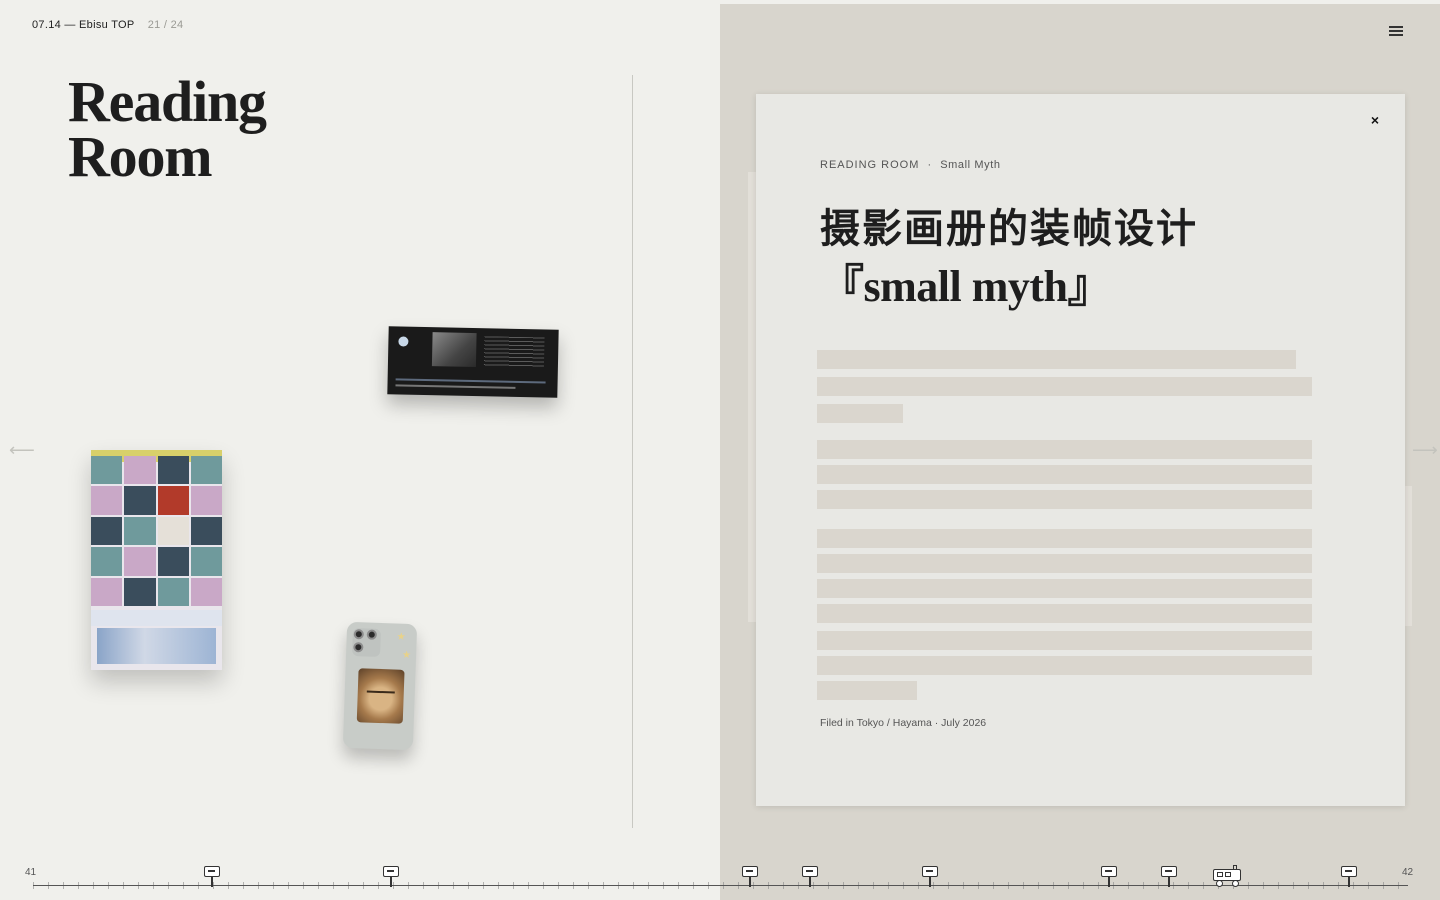 This screenshot has height=900, width=1440. I want to click on crumb-section: READING ROOM, so click(869, 165).